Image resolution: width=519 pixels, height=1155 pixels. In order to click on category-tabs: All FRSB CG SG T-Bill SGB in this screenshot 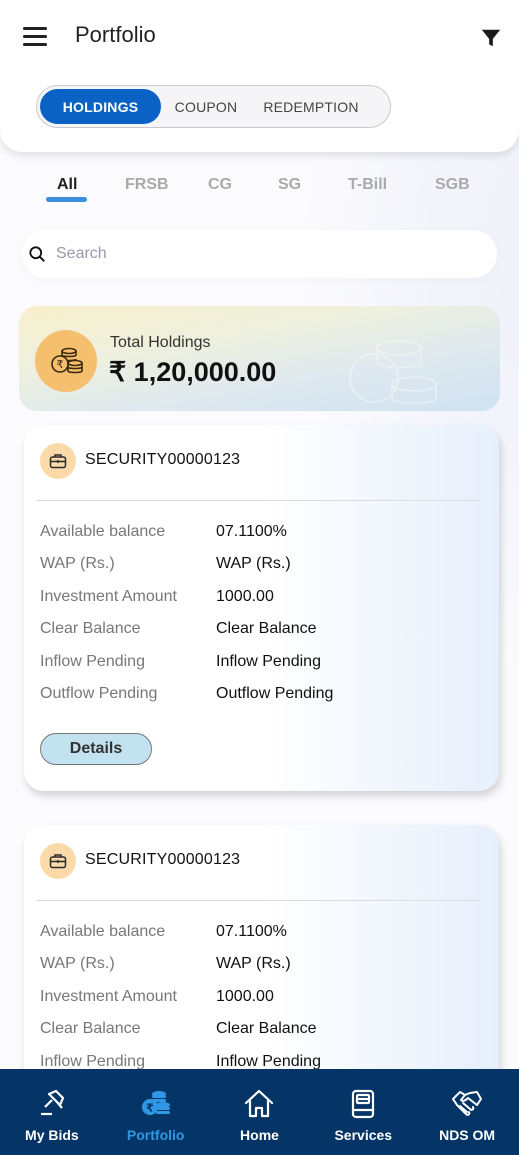, I will do `click(259, 190)`.